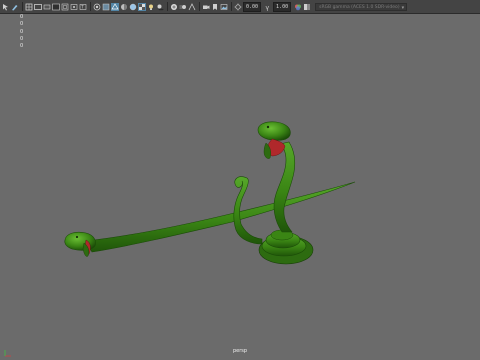 Image resolution: width=480 pixels, height=360 pixels. Describe the element at coordinates (298, 7) in the screenshot. I see `color-management-icon` at that location.